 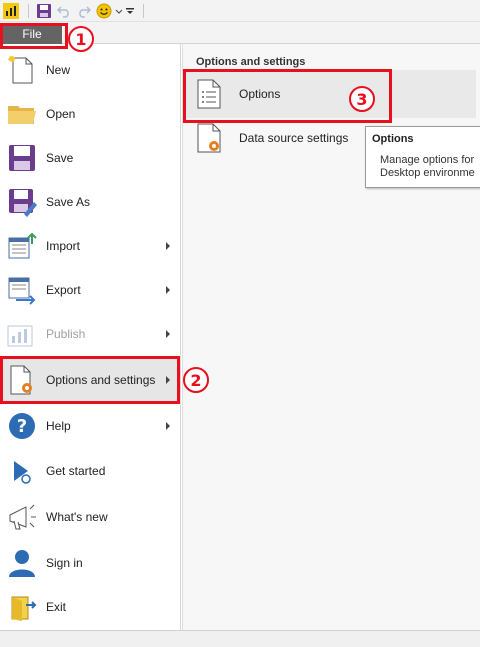 What do you see at coordinates (90, 607) in the screenshot?
I see `menu-item-exit: Exit` at bounding box center [90, 607].